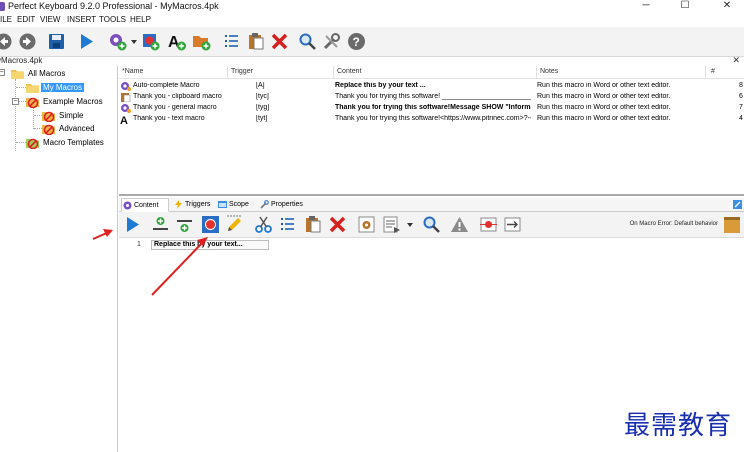 Image resolution: width=744 pixels, height=452 pixels. What do you see at coordinates (178, 268) in the screenshot?
I see `annotation-arrow-record` at bounding box center [178, 268].